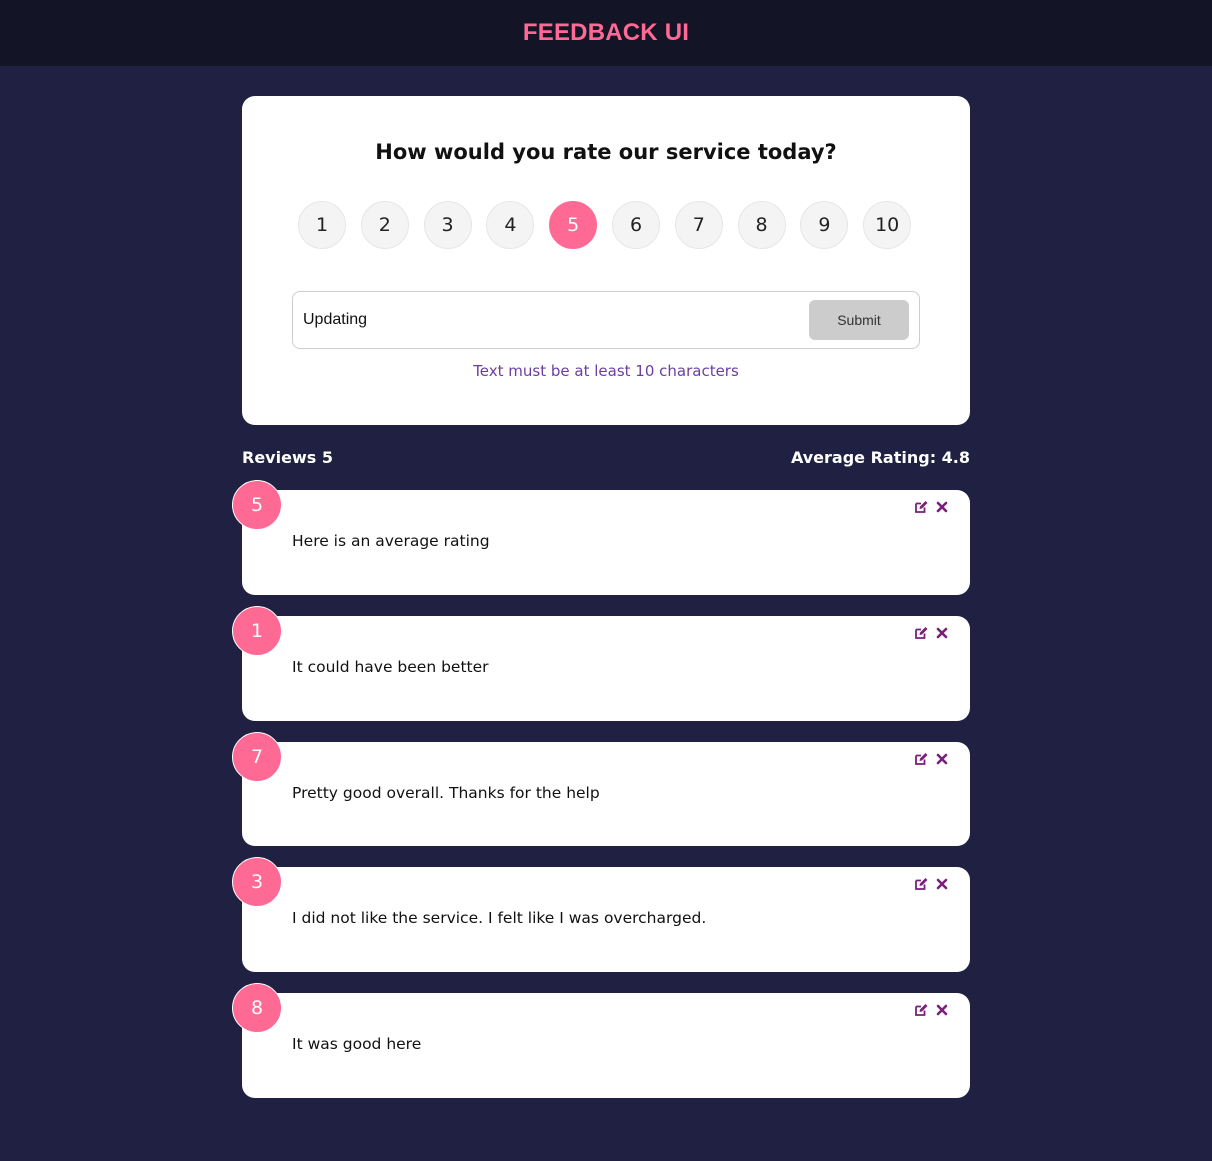 The width and height of the screenshot is (1212, 1161). Describe the element at coordinates (447, 225) in the screenshot. I see `rating-option-3: 3` at that location.